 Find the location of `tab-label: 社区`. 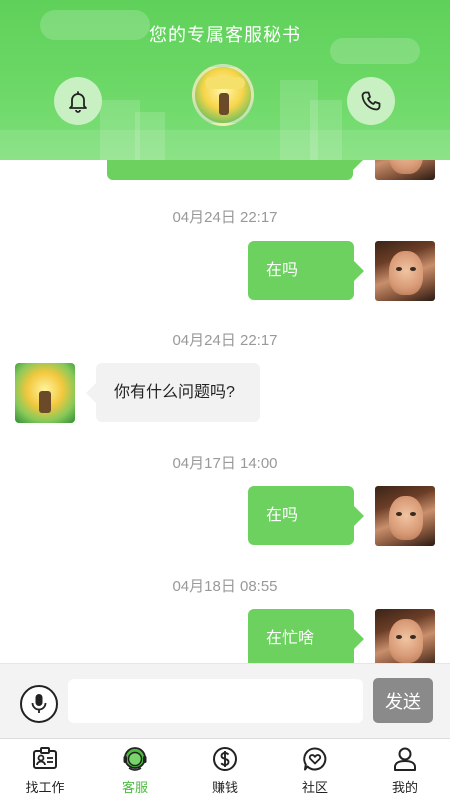

tab-label: 社区 is located at coordinates (314, 787).